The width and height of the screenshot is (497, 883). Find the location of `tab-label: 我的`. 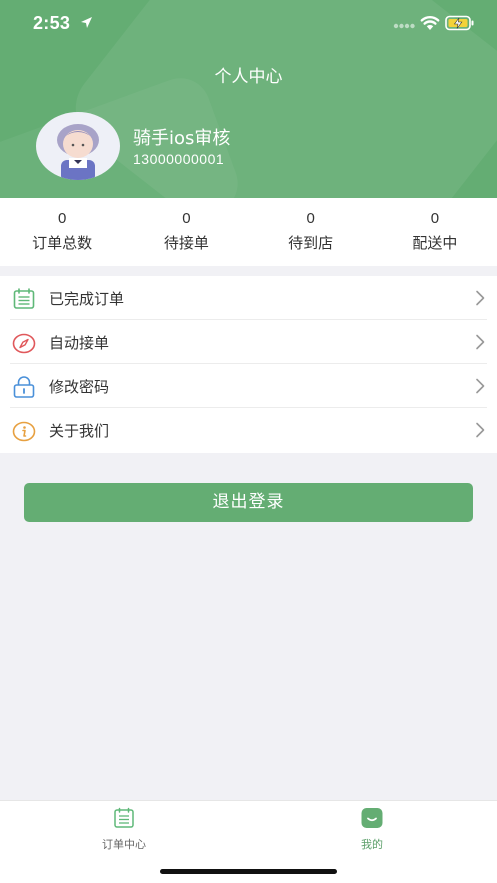

tab-label: 我的 is located at coordinates (372, 844).